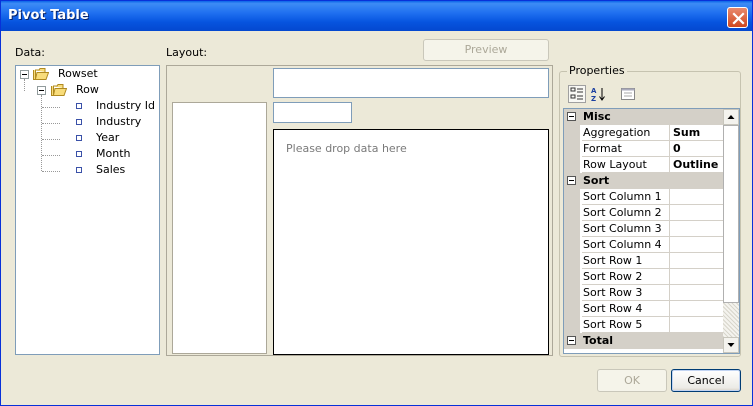 This screenshot has width=753, height=406. I want to click on category-name: Sort, so click(596, 180).